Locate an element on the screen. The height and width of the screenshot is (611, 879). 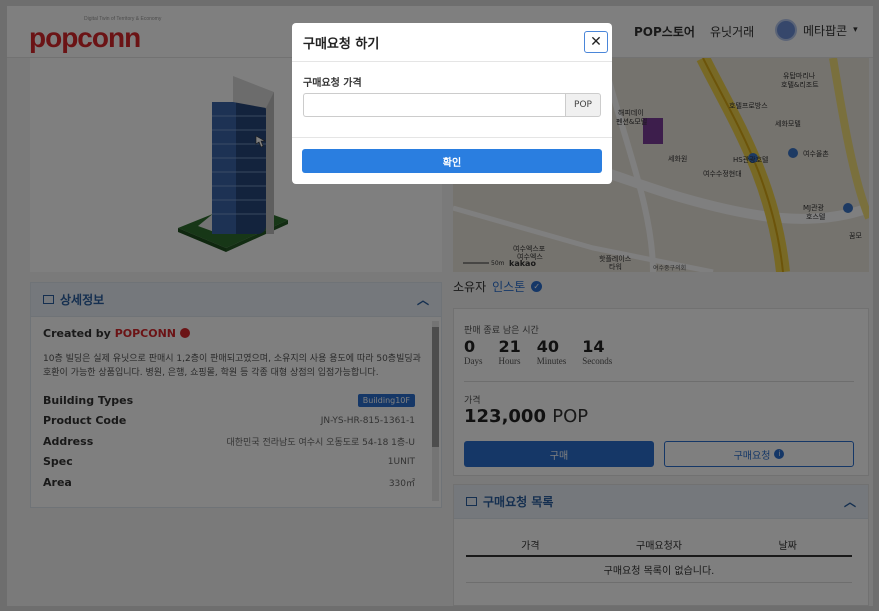
price-field-label: 구매요청 가격 is located at coordinates (332, 83).